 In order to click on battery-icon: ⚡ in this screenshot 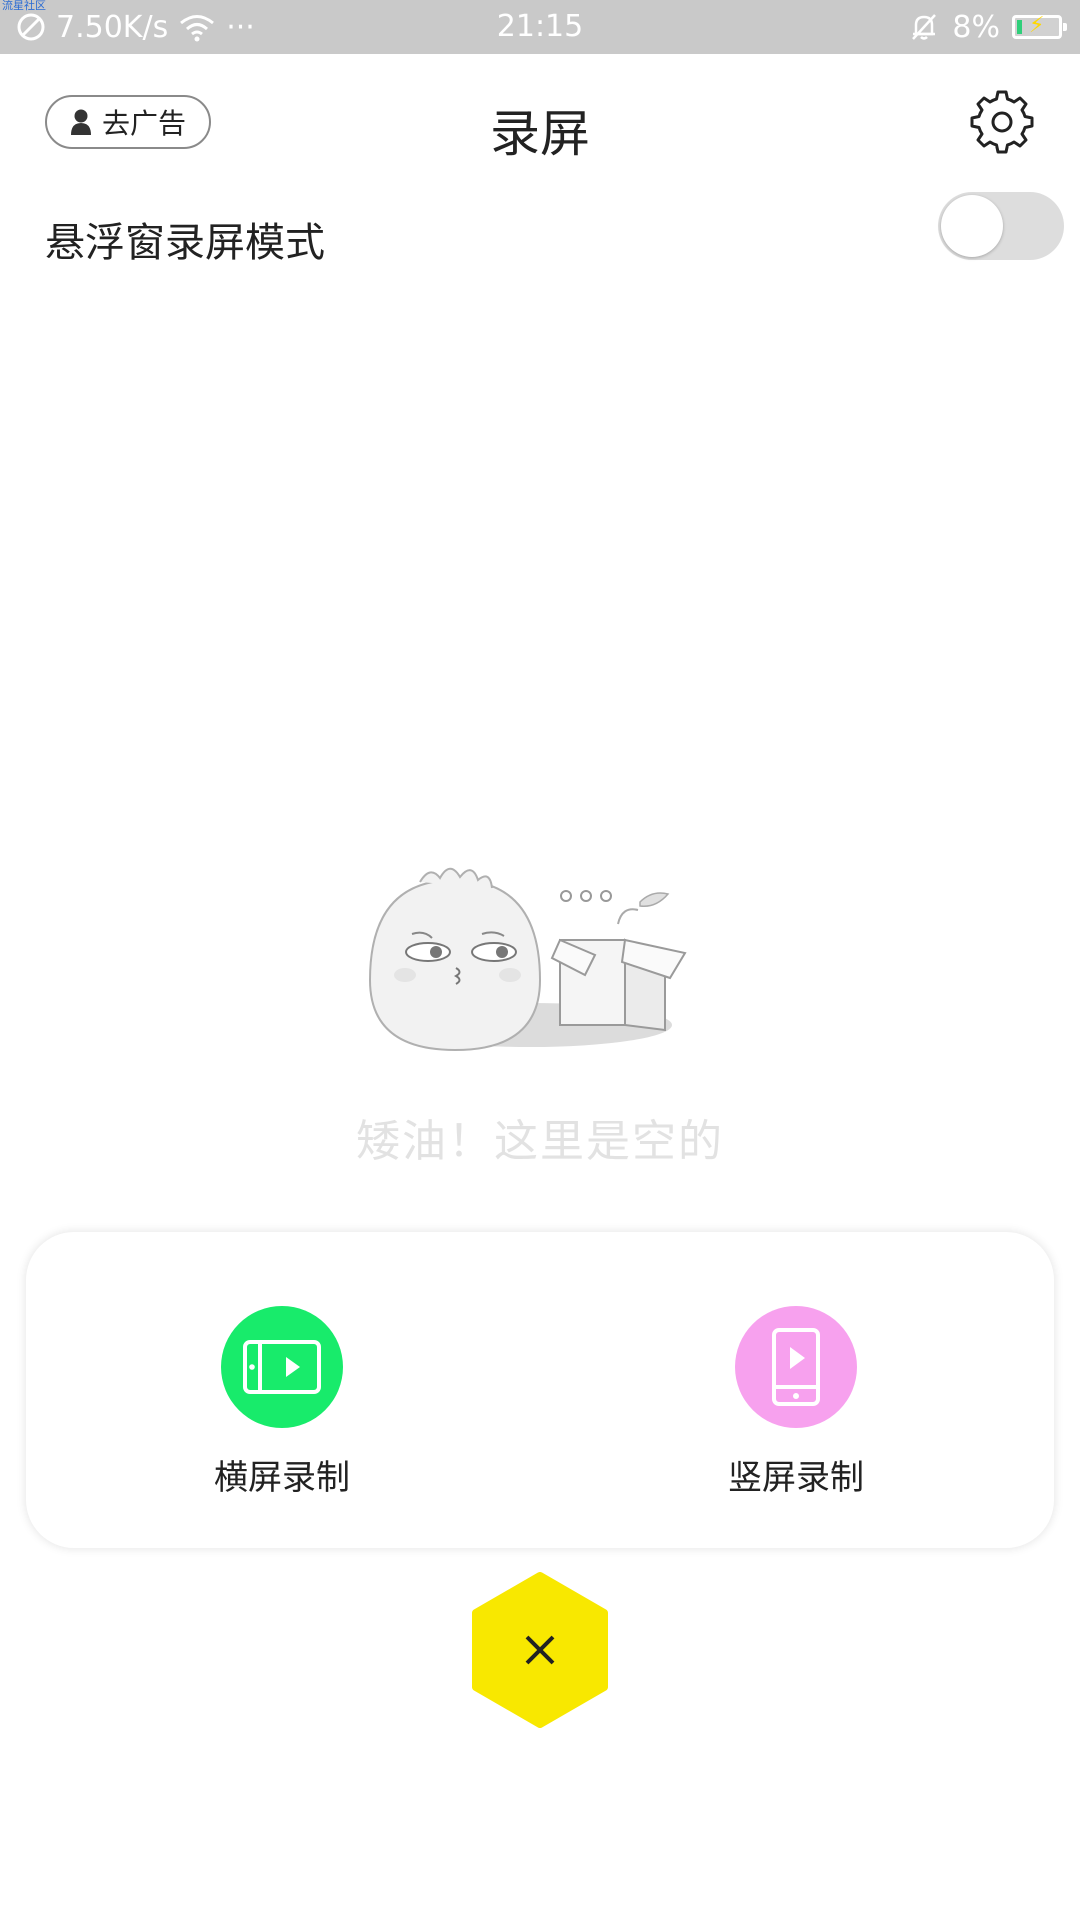, I will do `click(1039, 26)`.